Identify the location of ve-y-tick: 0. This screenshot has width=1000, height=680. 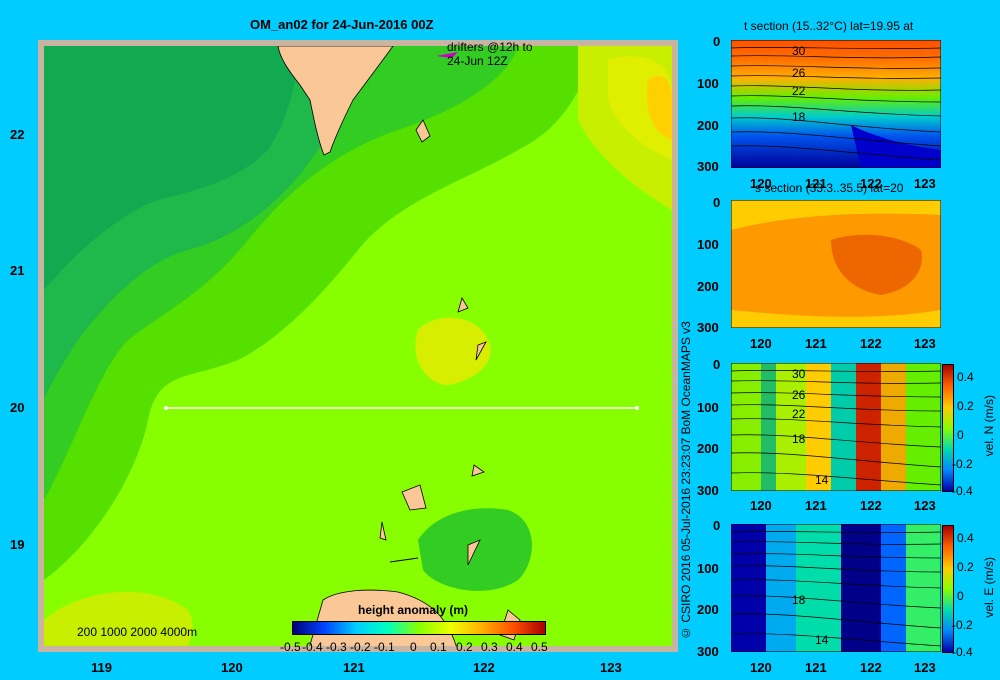
(717, 525).